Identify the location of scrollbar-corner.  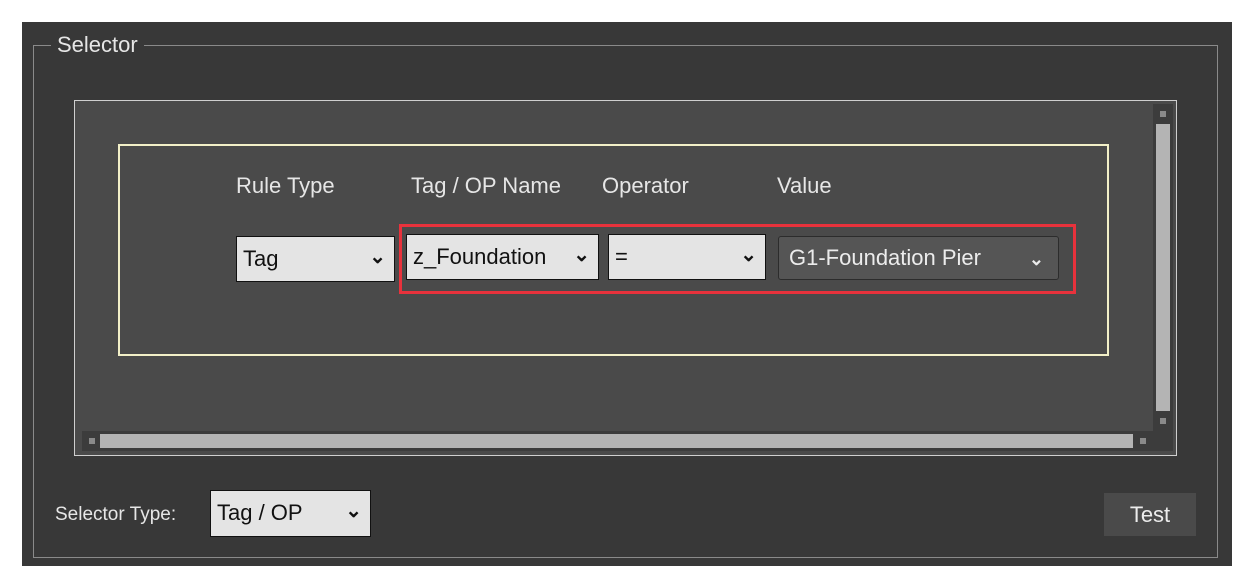
(1163, 441).